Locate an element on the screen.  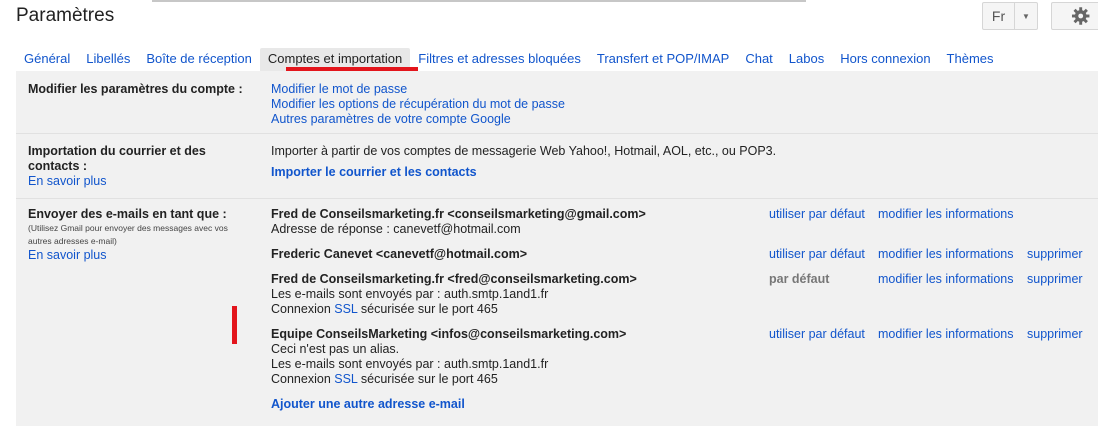
settings-button is located at coordinates (1074, 16).